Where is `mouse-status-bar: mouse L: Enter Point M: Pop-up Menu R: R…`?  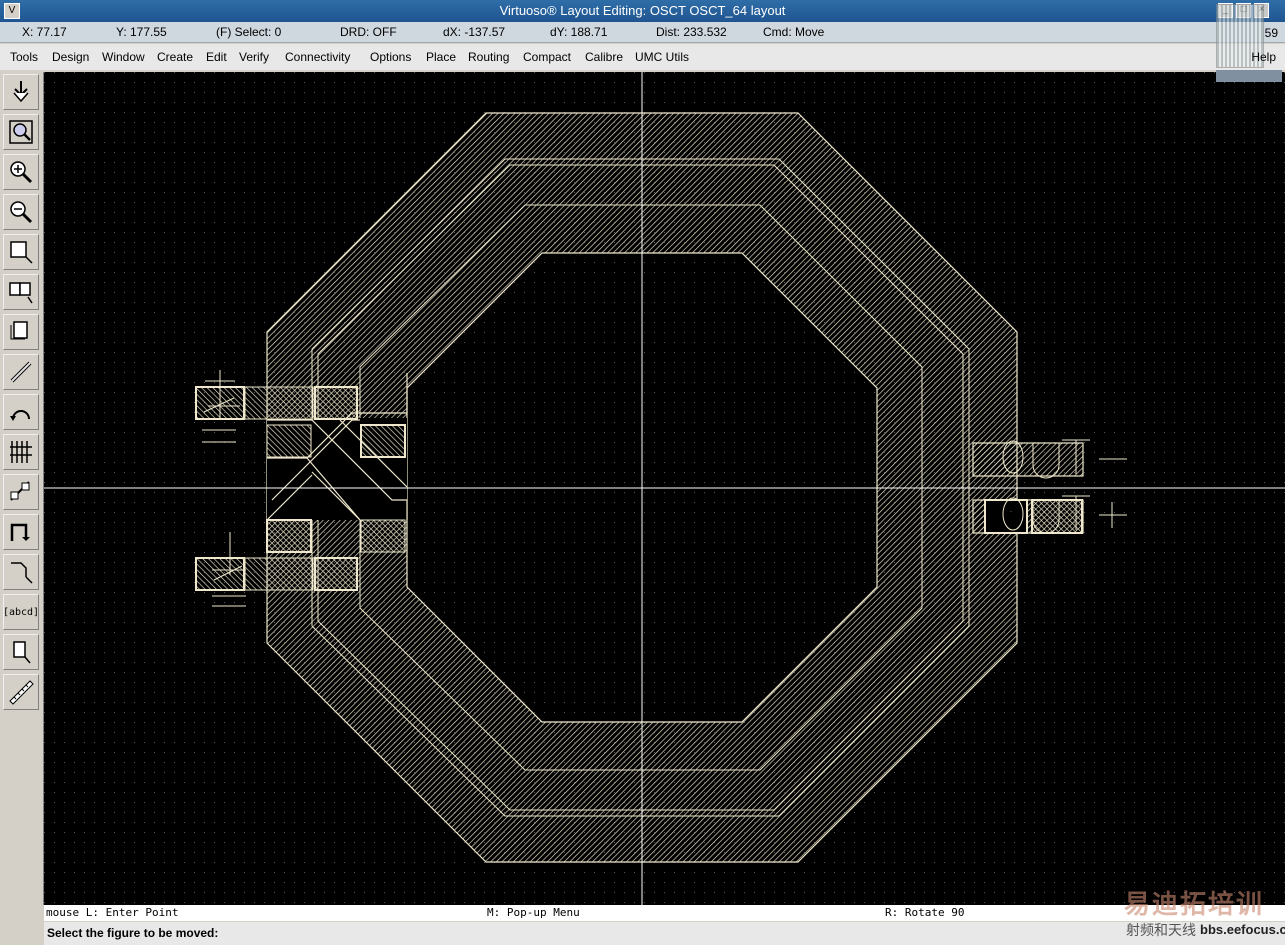 mouse-status-bar: mouse L: Enter Point M: Pop-up Menu R: R… is located at coordinates (664, 913).